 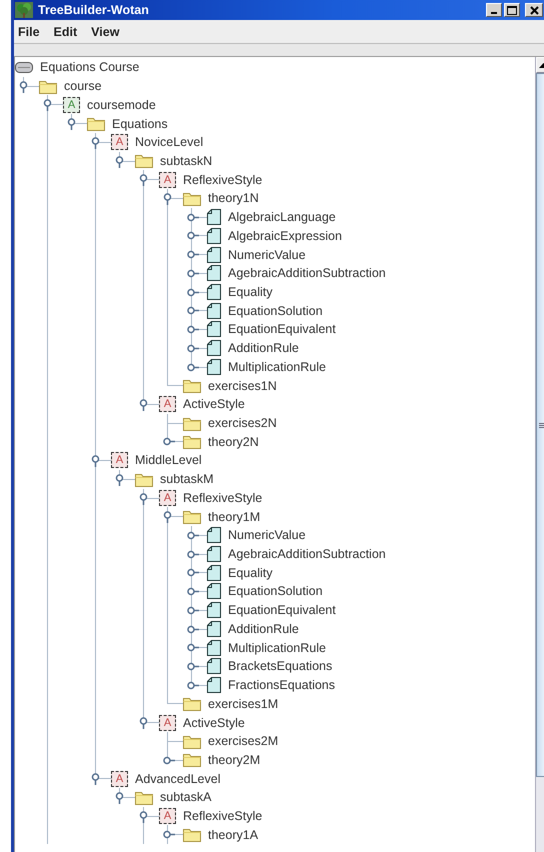 What do you see at coordinates (169, 142) in the screenshot?
I see `tree-node-label: NoviceLevel` at bounding box center [169, 142].